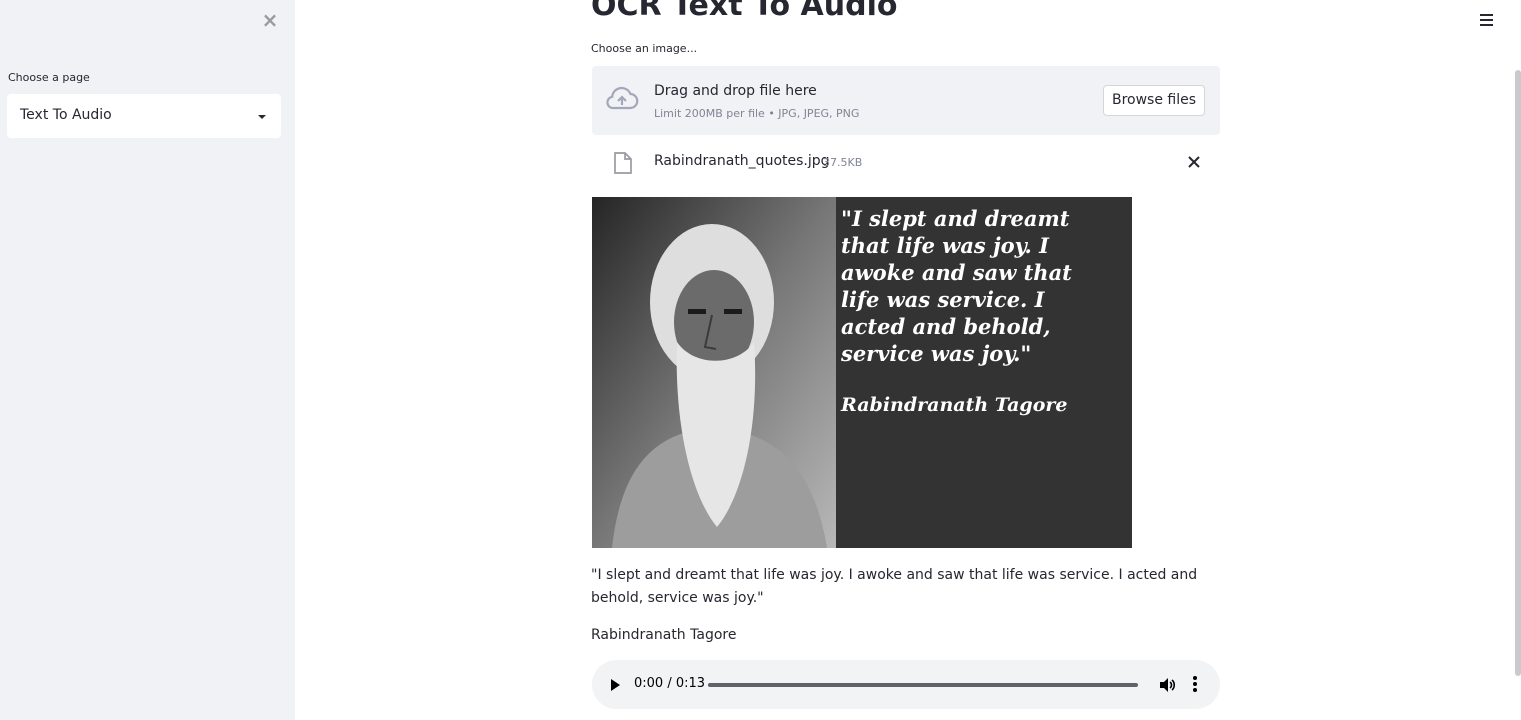 The image size is (1521, 720). Describe the element at coordinates (615, 685) in the screenshot. I see `play-icon` at that location.